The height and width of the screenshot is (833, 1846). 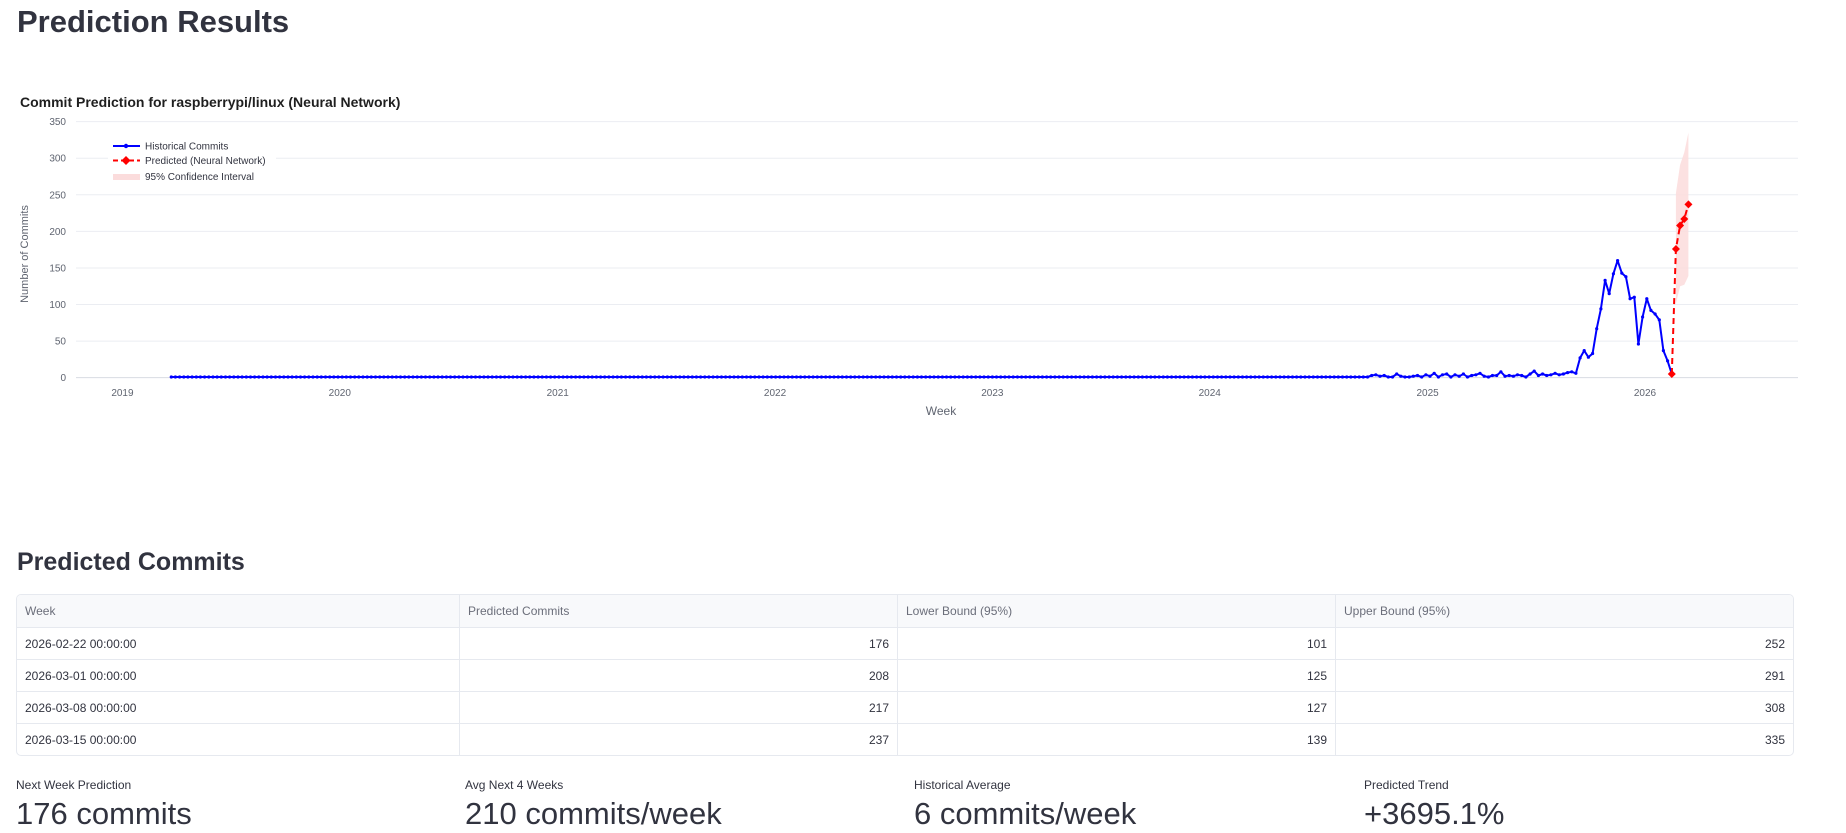 What do you see at coordinates (126, 177) in the screenshot?
I see `legend-confidence-swatch` at bounding box center [126, 177].